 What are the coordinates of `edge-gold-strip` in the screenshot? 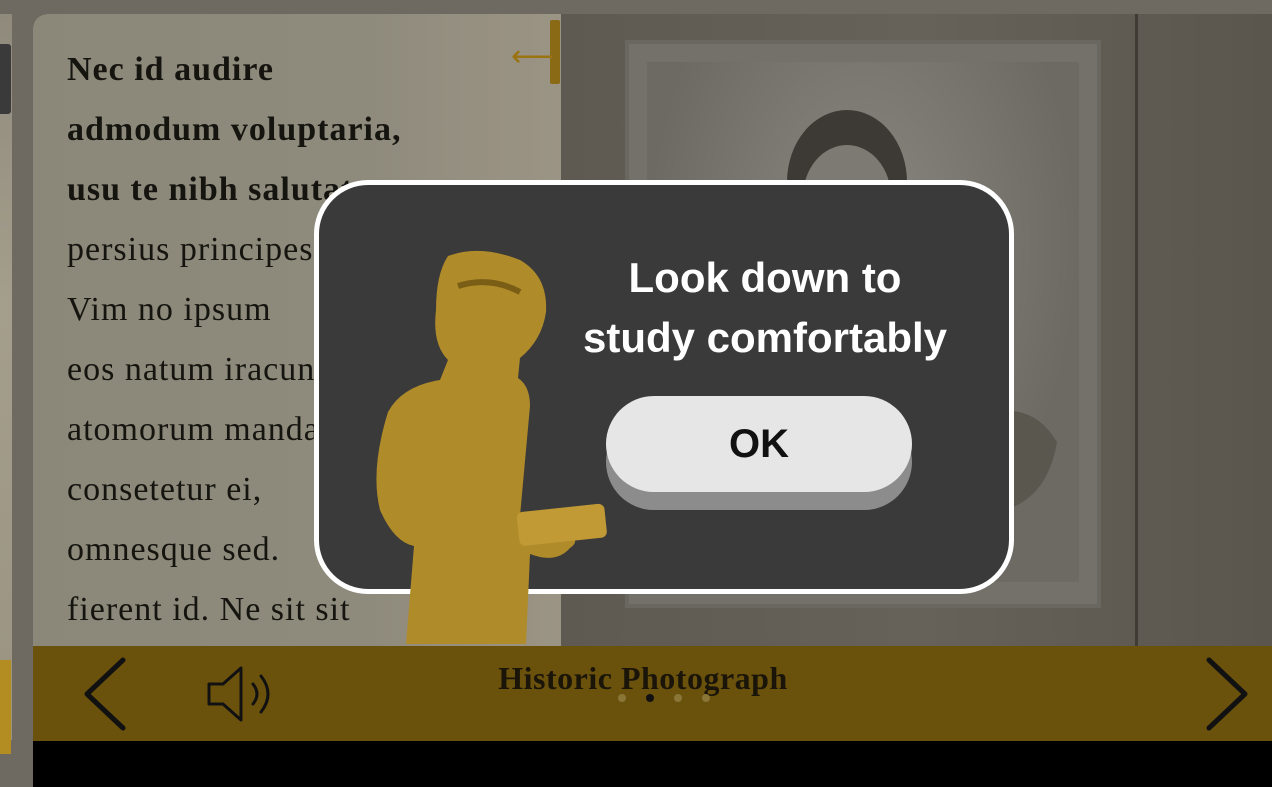 It's located at (5, 707).